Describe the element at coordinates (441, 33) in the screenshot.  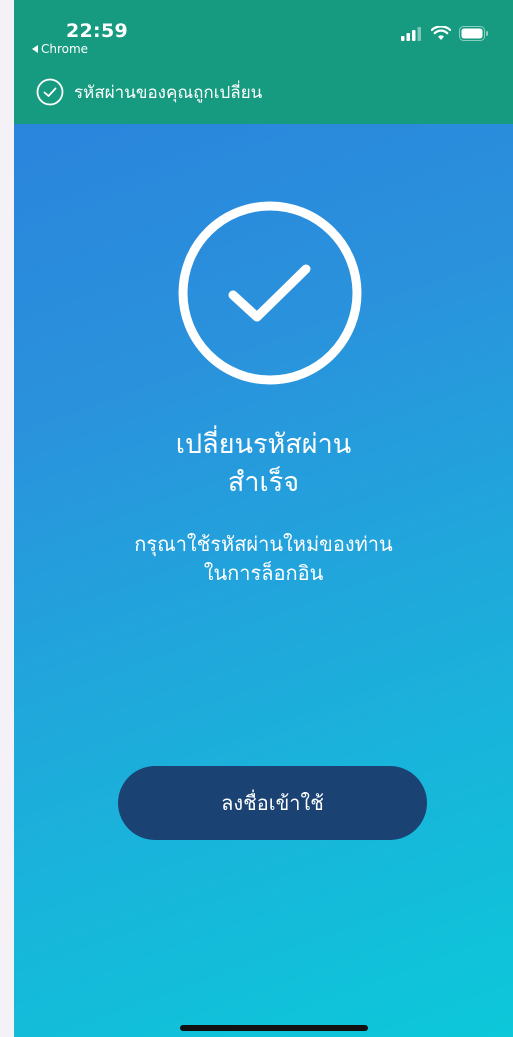
I see `wifi-icon` at that location.